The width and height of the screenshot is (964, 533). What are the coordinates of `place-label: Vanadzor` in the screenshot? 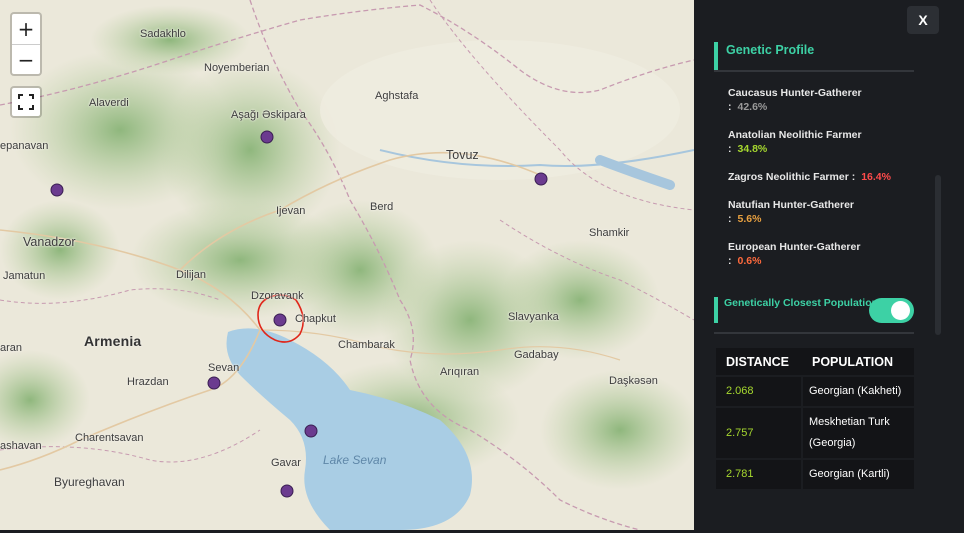 It's located at (49, 242).